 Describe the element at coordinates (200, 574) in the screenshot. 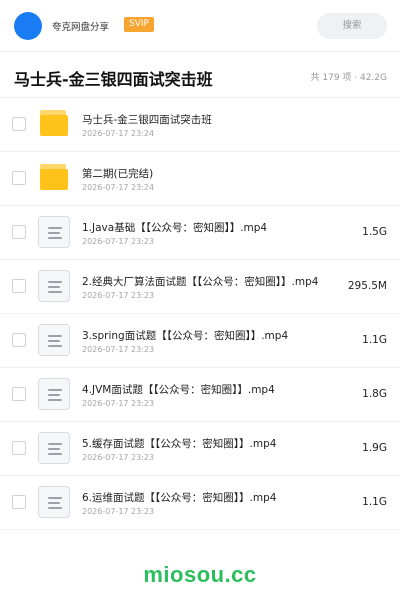

I see `watermark: miosou.cc` at that location.